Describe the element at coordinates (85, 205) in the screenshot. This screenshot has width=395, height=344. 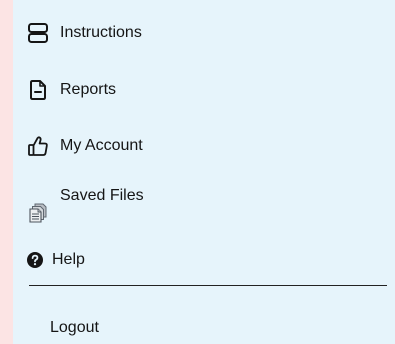
I see `menu-item-saved-files: Saved Files` at that location.